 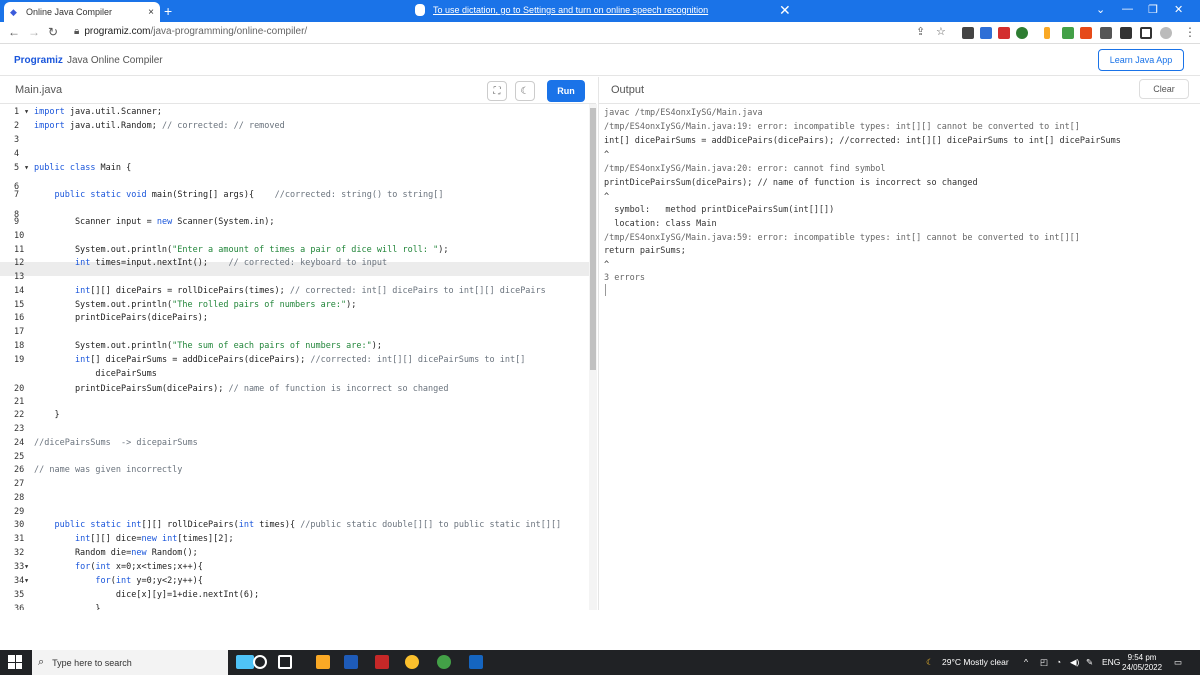 What do you see at coordinates (19, 607) in the screenshot?
I see `line-number: 36` at bounding box center [19, 607].